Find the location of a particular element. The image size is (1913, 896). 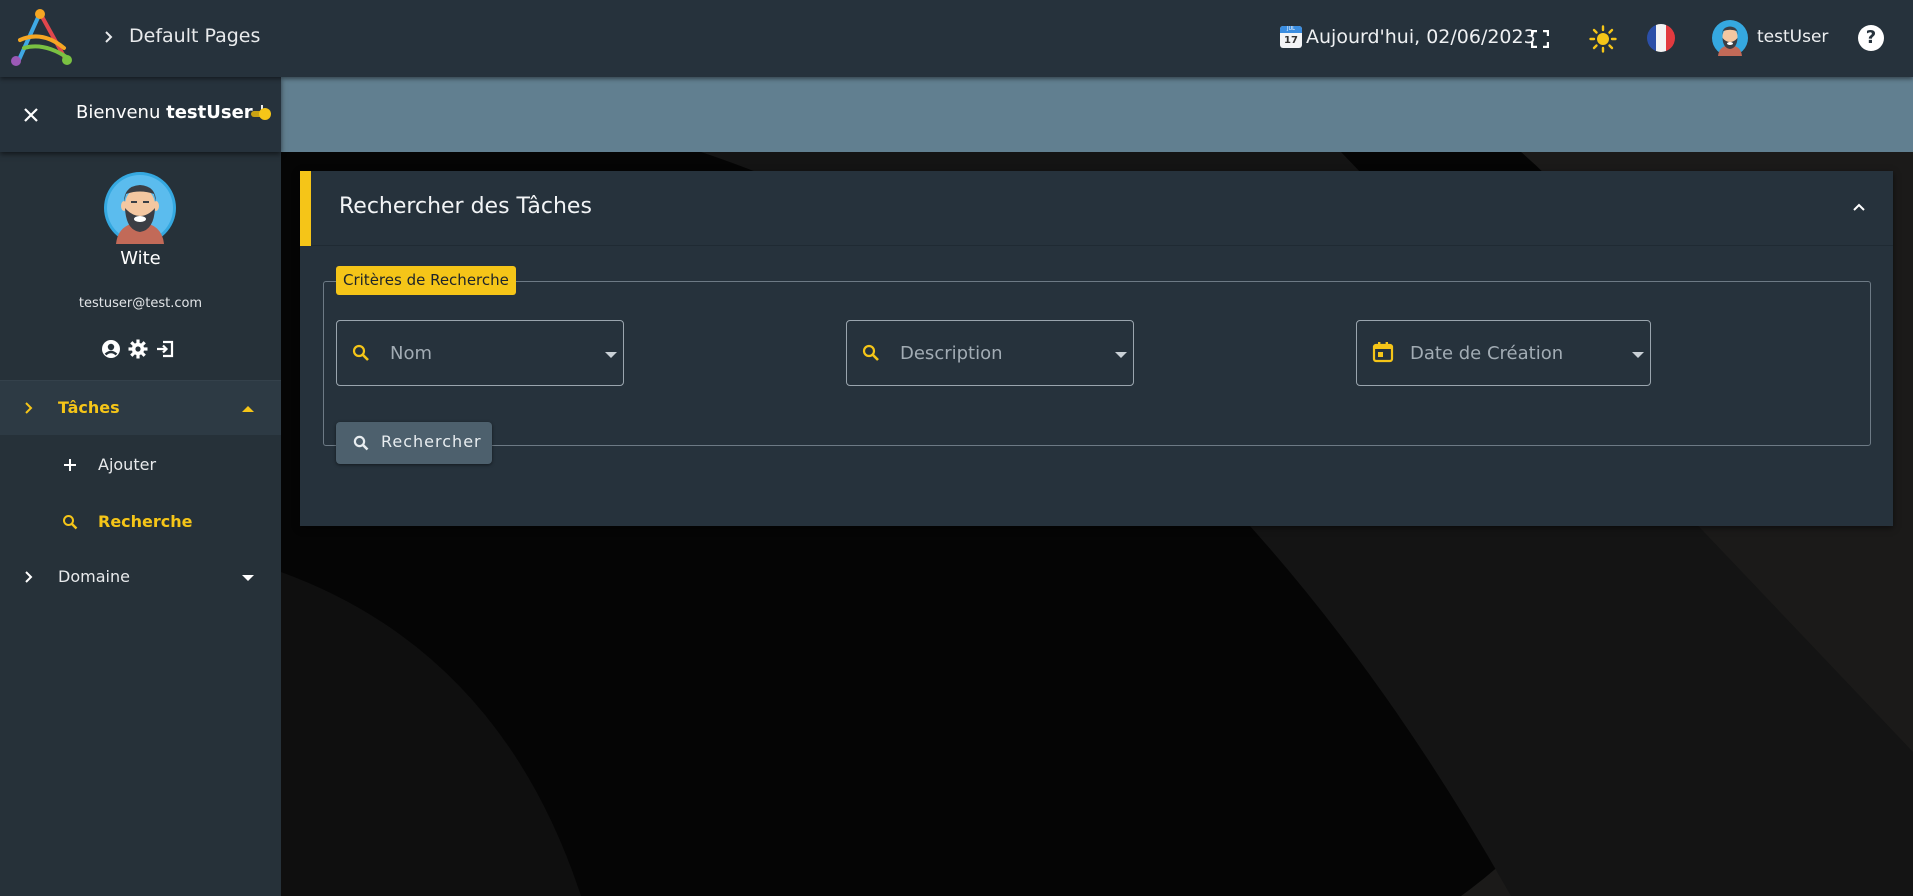

profile-avatar is located at coordinates (140, 208).